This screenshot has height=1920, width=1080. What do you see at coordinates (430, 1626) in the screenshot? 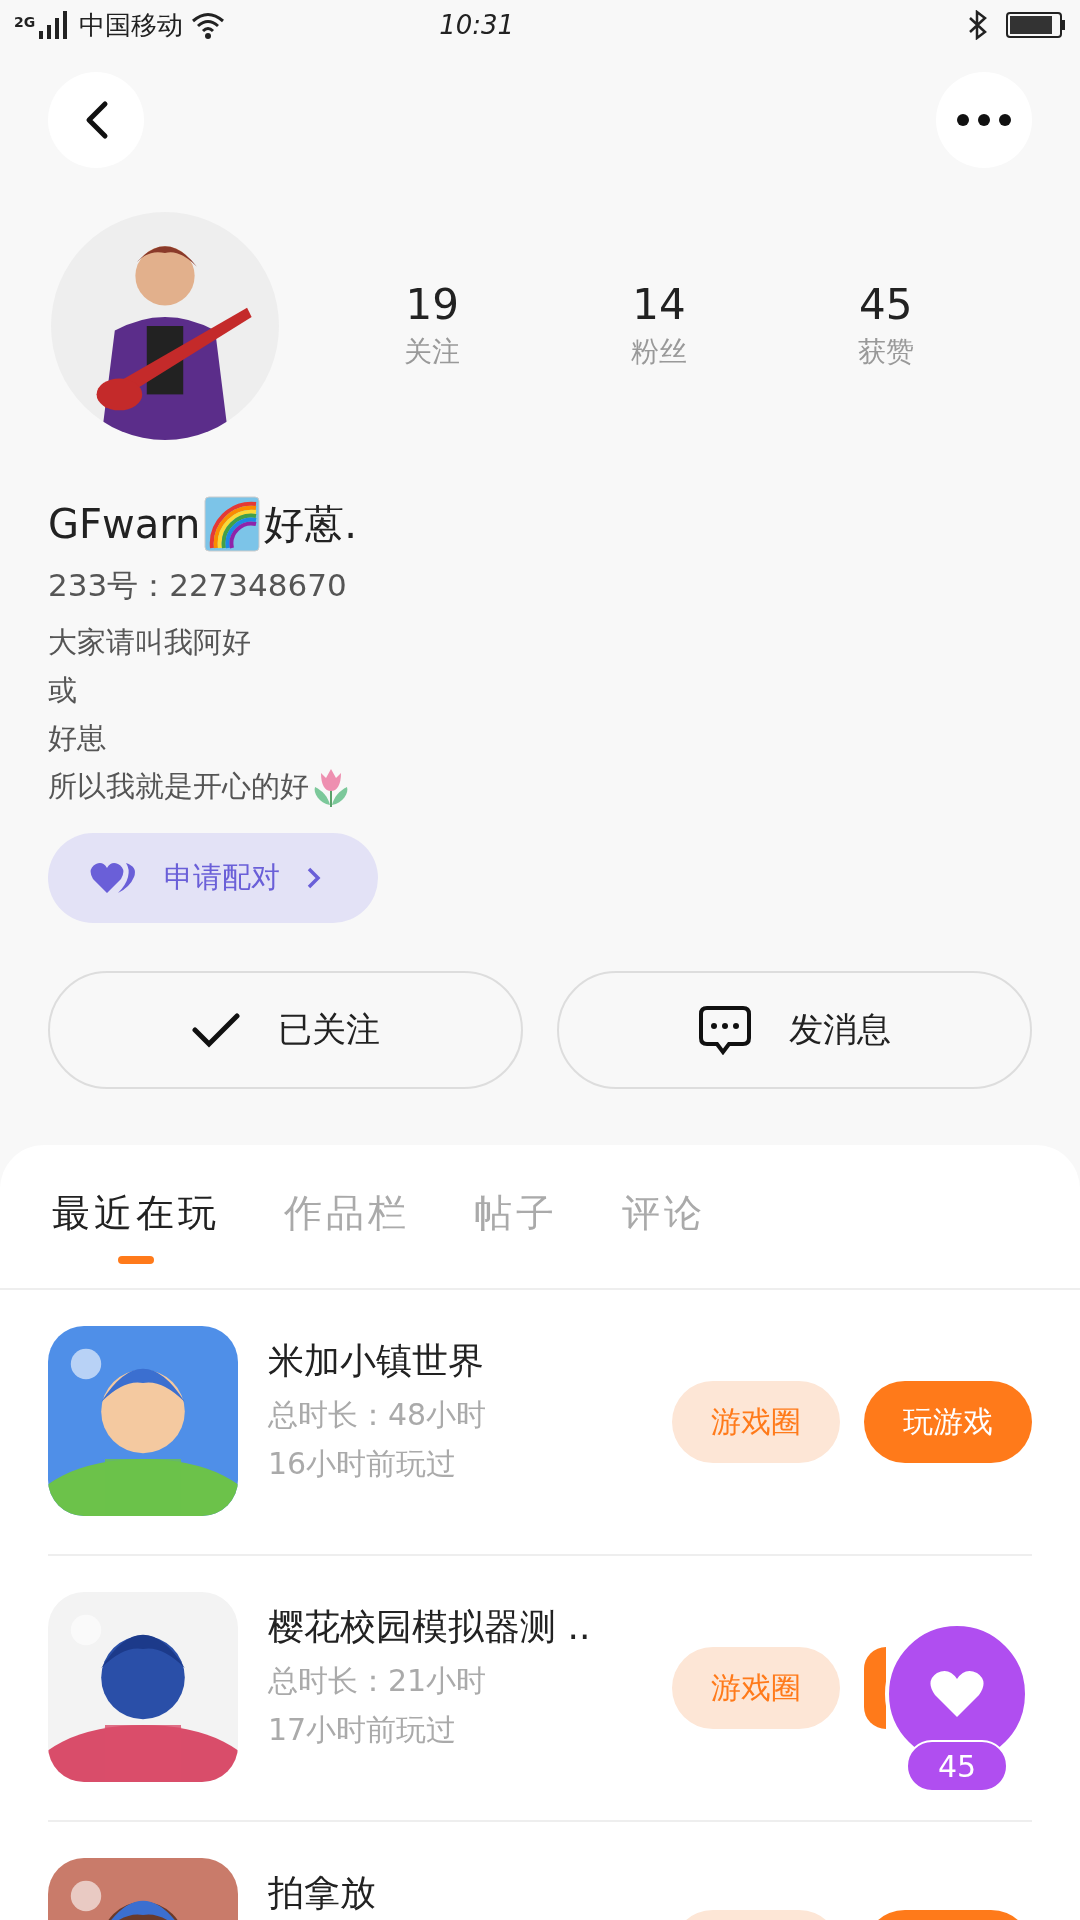
I see `game-title: 樱花校园模拟器测 ..` at bounding box center [430, 1626].